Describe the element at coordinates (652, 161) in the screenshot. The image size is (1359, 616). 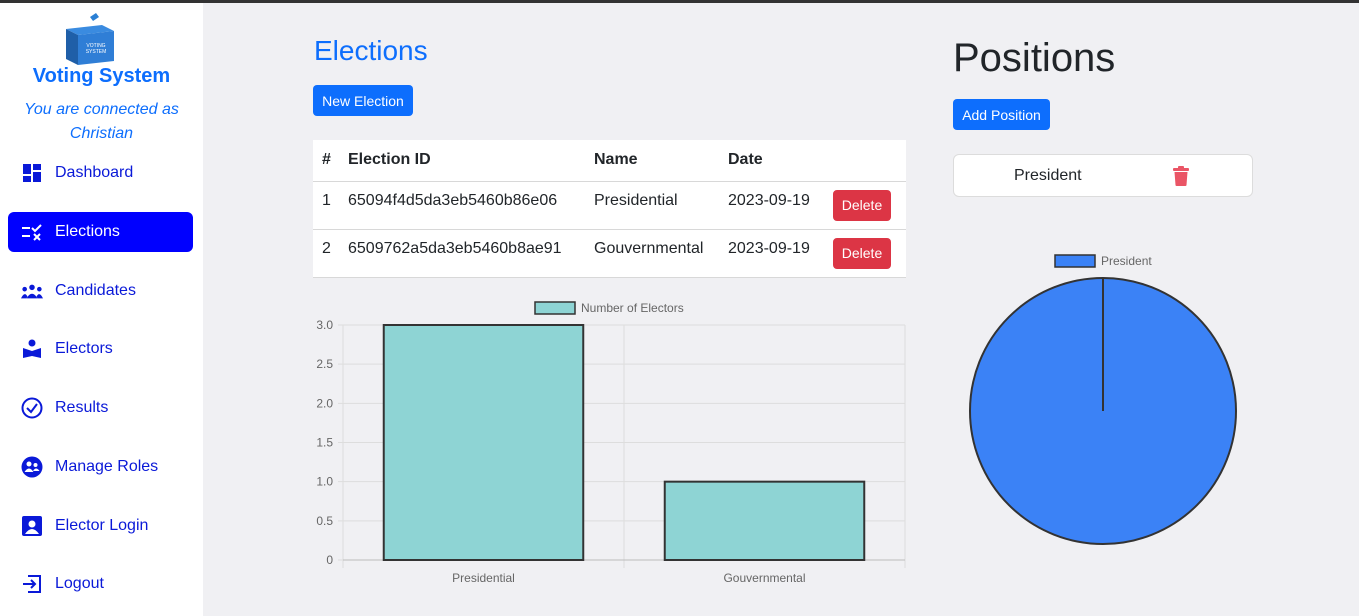
I see `column-header-name: Name` at that location.